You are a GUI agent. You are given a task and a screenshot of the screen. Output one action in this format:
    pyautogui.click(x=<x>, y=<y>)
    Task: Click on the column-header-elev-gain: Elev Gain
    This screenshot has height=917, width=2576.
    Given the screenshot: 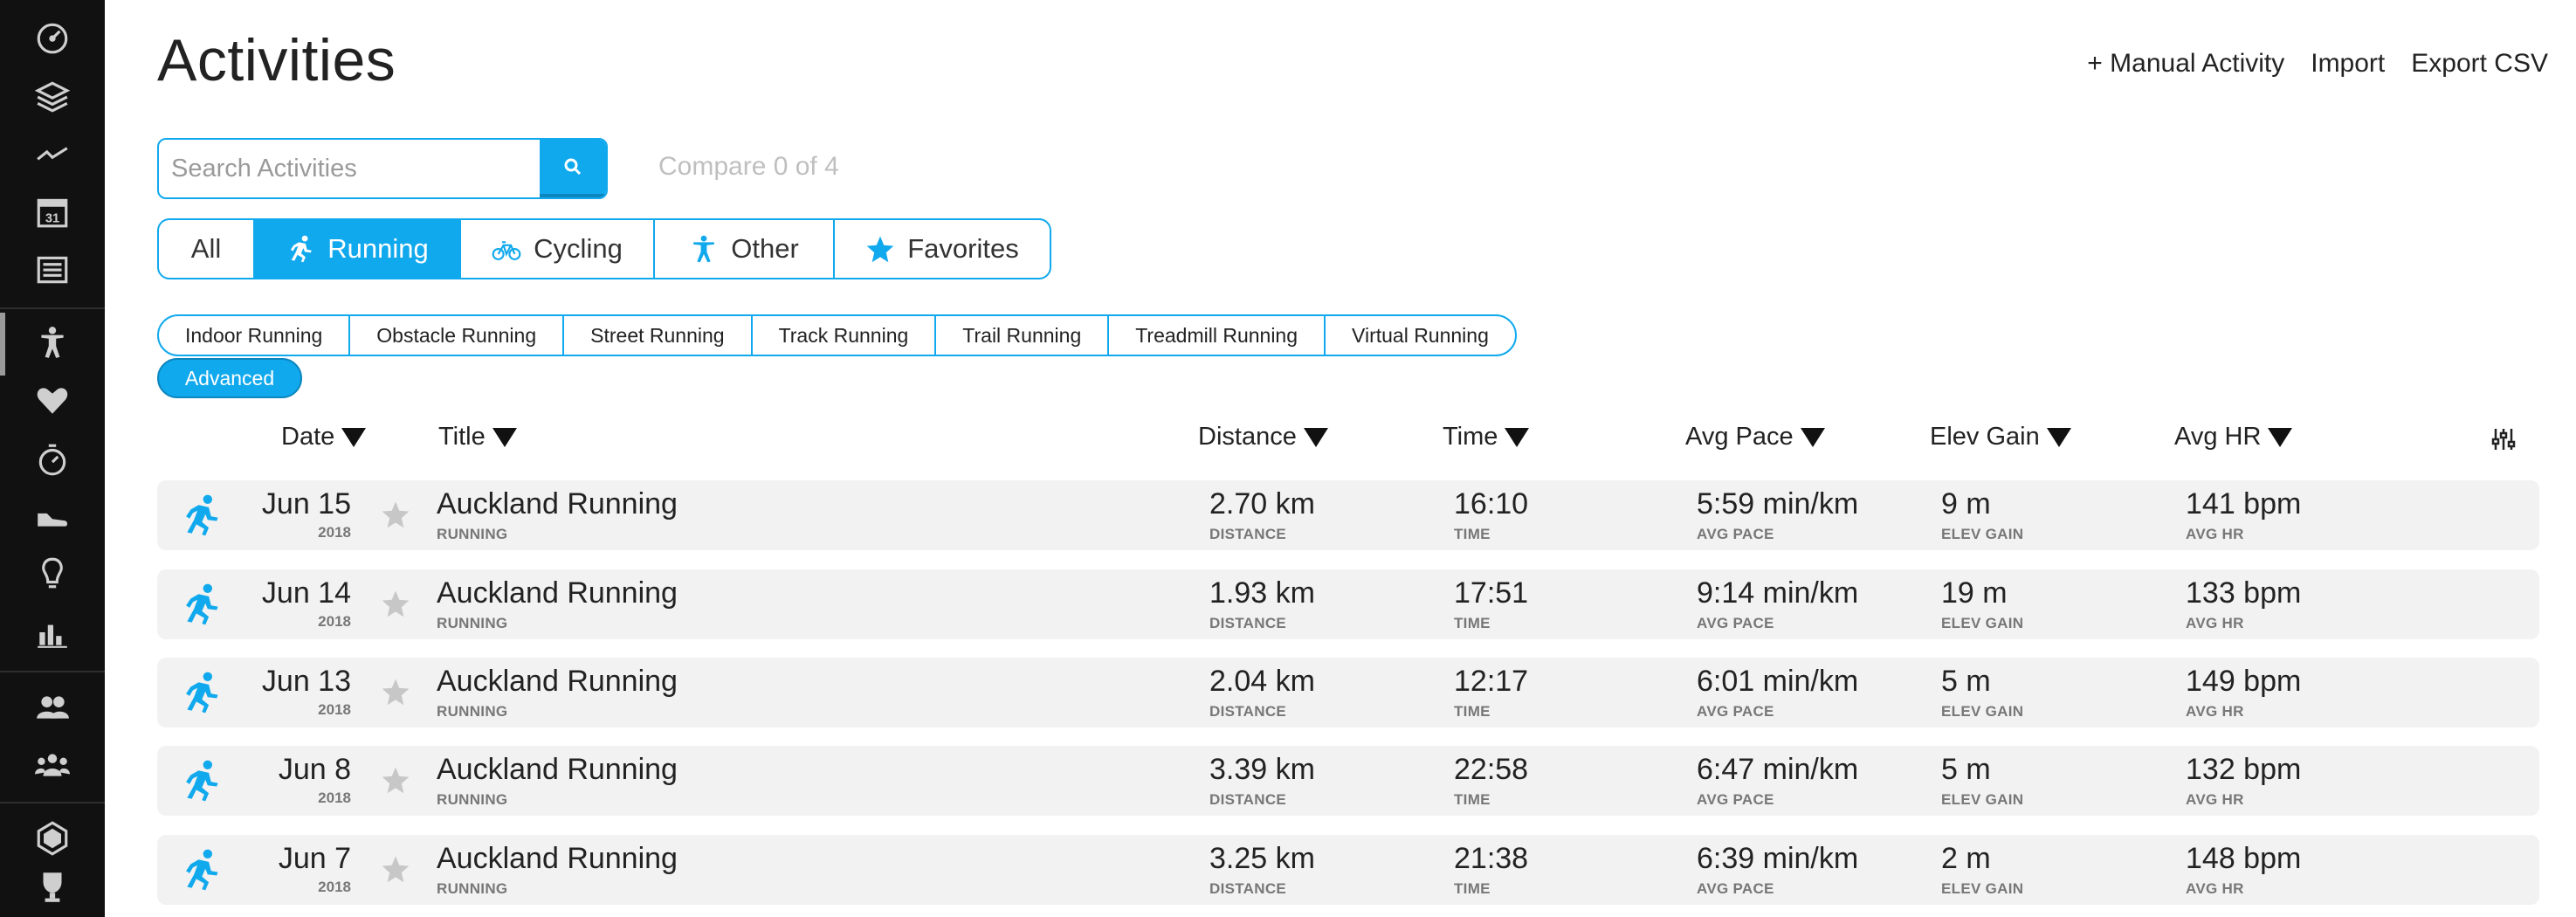 What is the action you would take?
    pyautogui.click(x=2000, y=437)
    